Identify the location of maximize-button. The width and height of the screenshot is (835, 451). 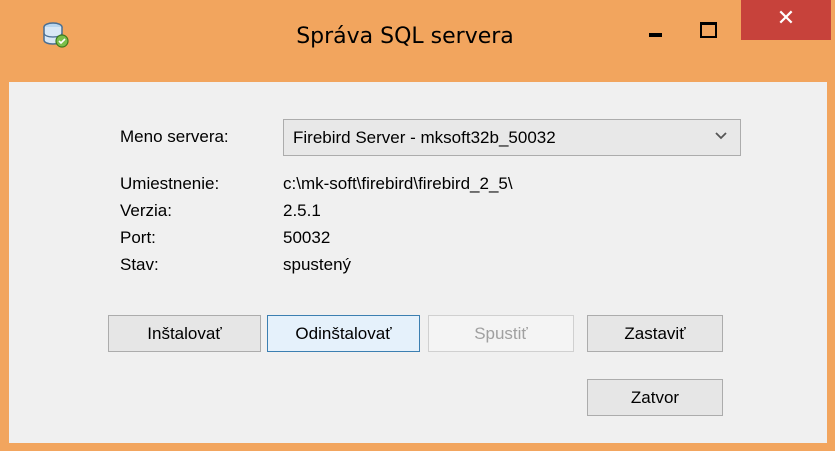
(708, 28).